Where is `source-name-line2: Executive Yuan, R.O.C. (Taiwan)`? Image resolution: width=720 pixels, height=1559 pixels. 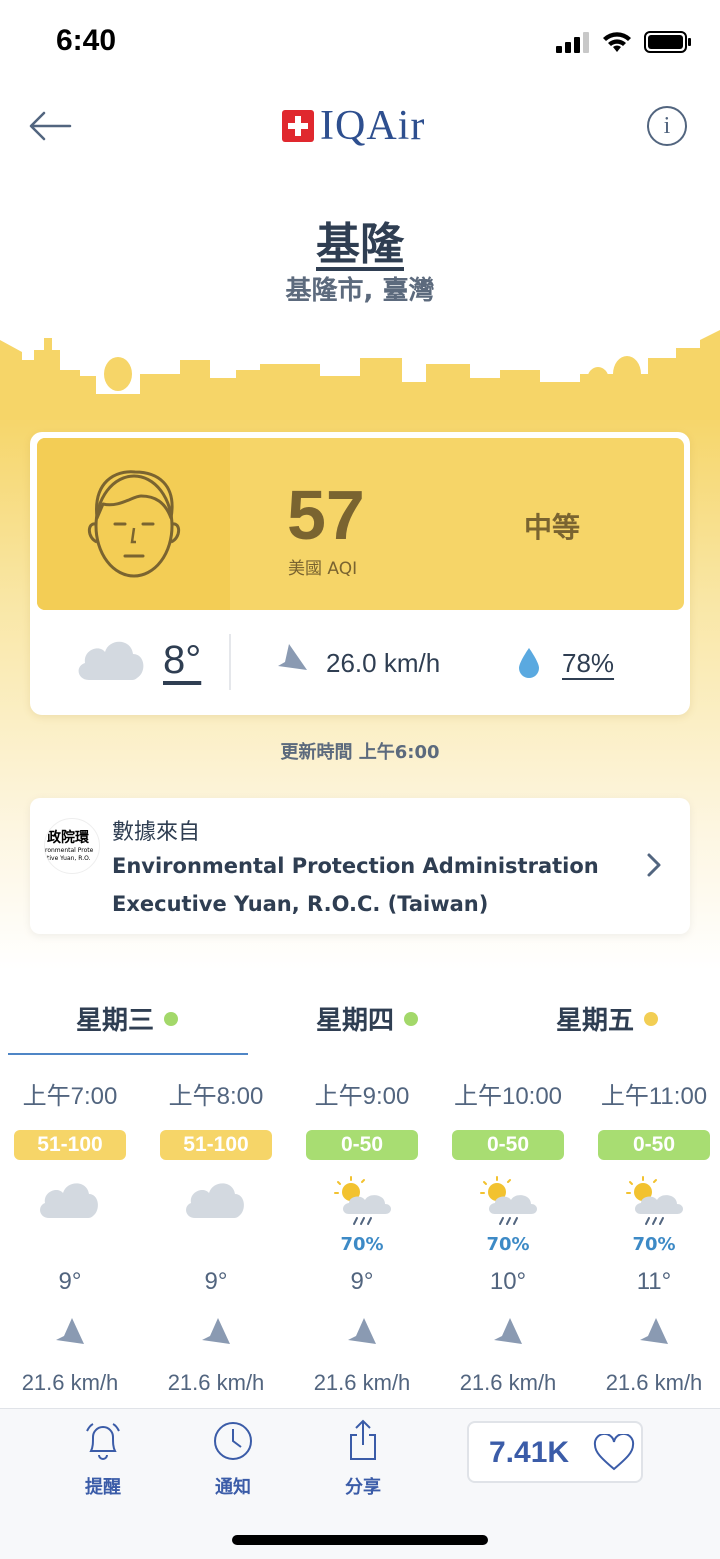 source-name-line2: Executive Yuan, R.O.C. (Taiwan) is located at coordinates (300, 904).